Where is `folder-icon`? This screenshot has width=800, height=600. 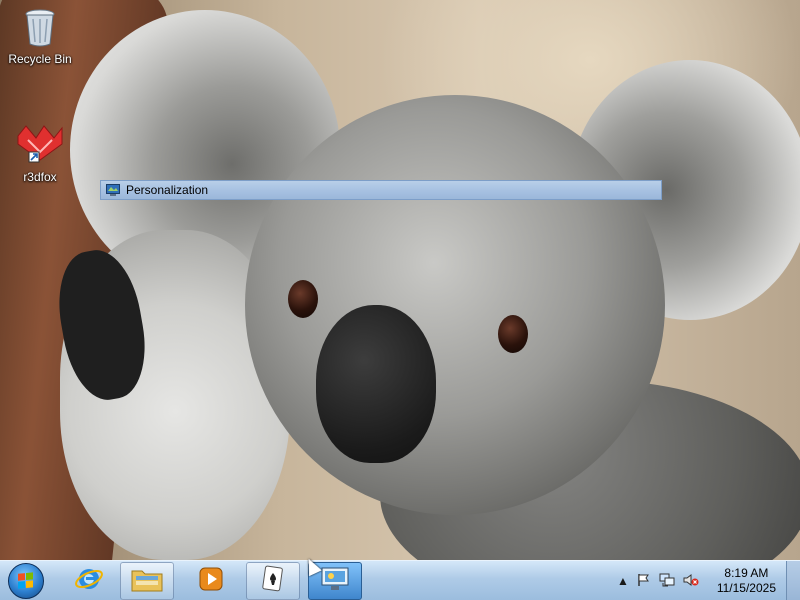
folder-icon is located at coordinates (147, 581).